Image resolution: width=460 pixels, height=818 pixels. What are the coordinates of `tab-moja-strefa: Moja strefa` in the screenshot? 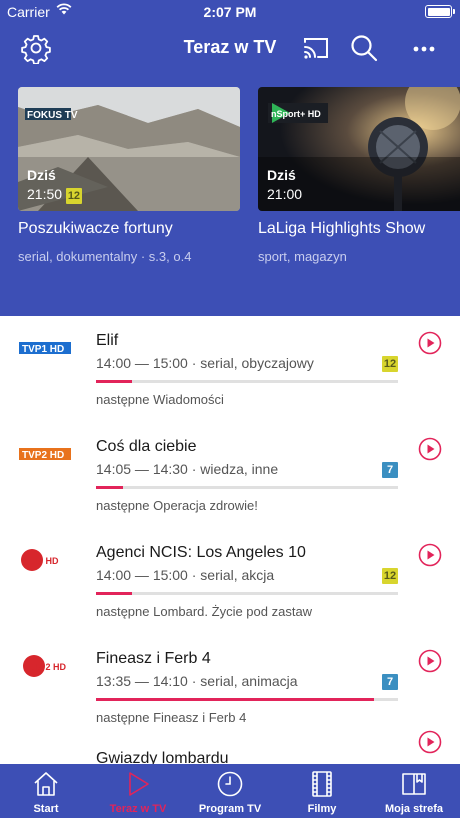 It's located at (414, 791).